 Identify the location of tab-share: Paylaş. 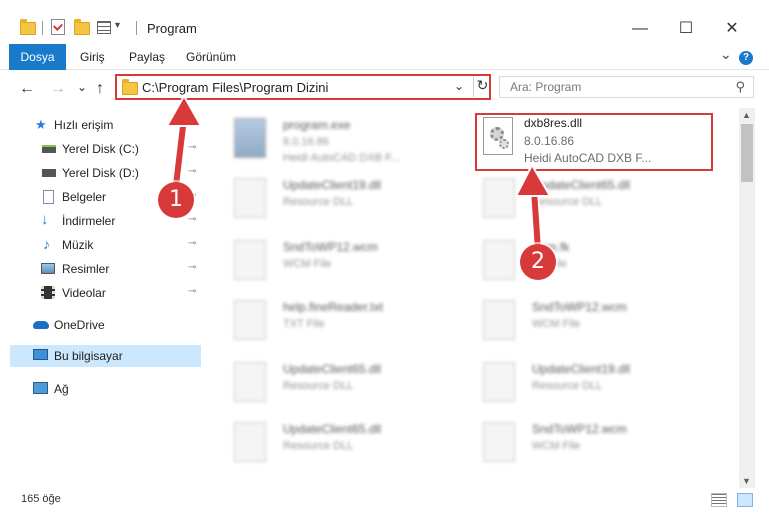
(147, 57).